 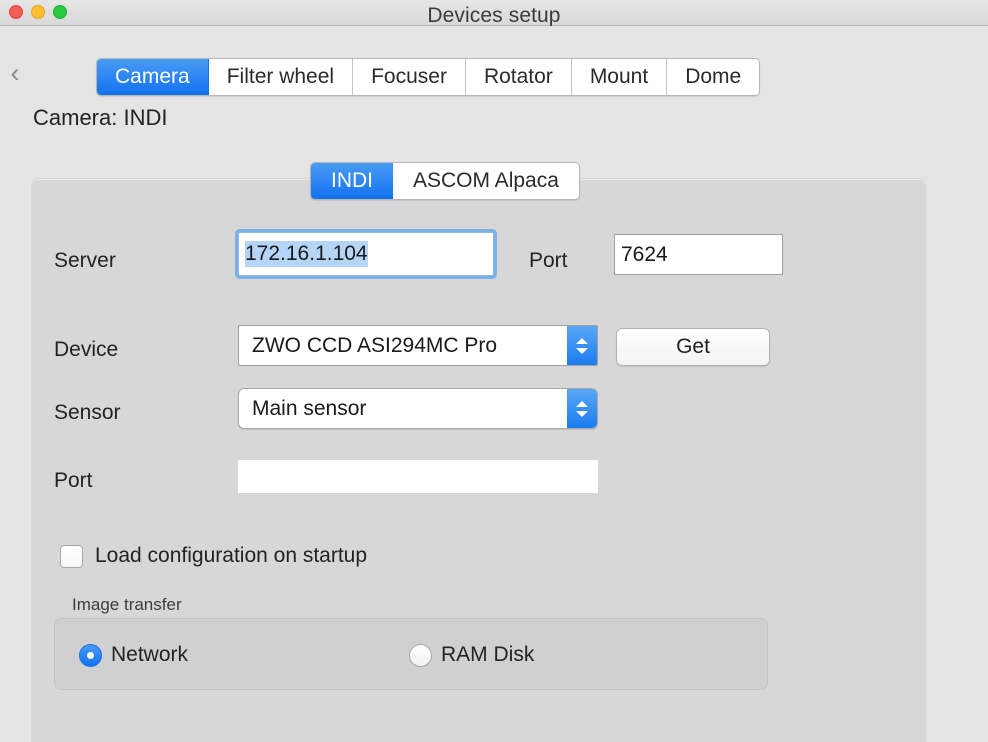 What do you see at coordinates (90, 655) in the screenshot?
I see `network-radio` at bounding box center [90, 655].